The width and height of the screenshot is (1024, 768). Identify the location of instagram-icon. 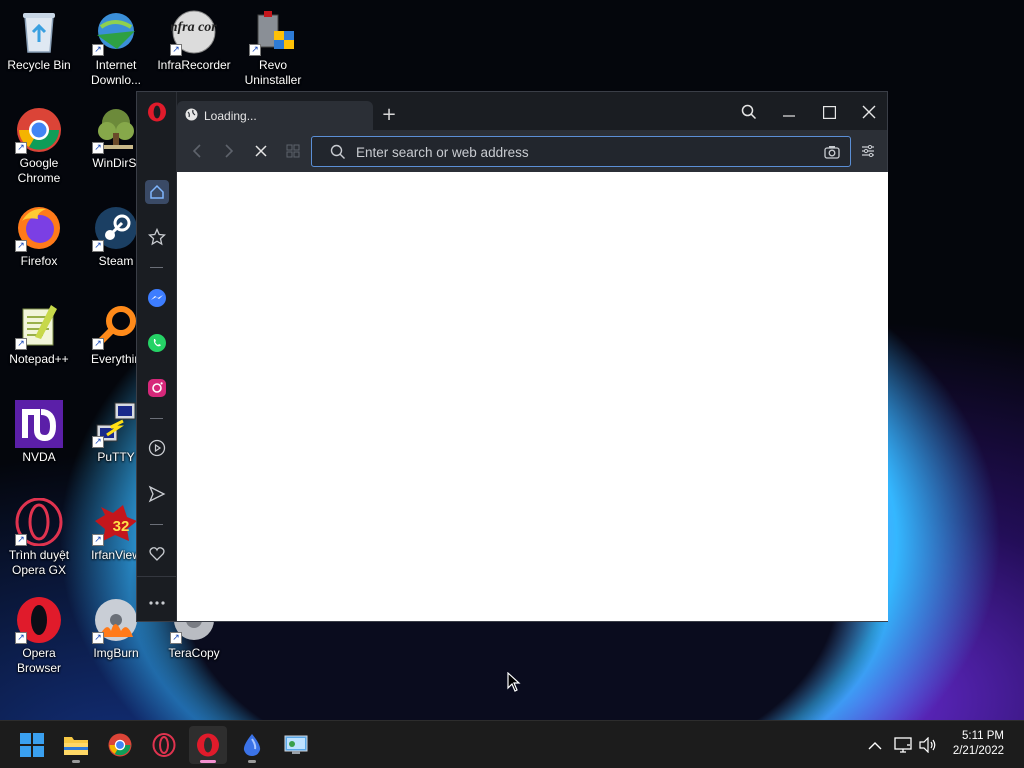
(157, 388).